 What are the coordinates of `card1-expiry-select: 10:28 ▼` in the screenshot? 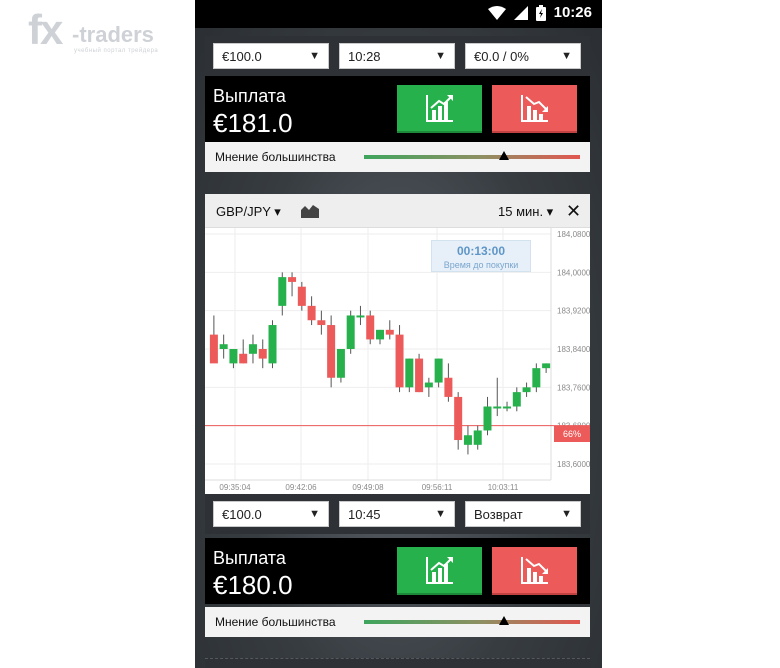 It's located at (397, 56).